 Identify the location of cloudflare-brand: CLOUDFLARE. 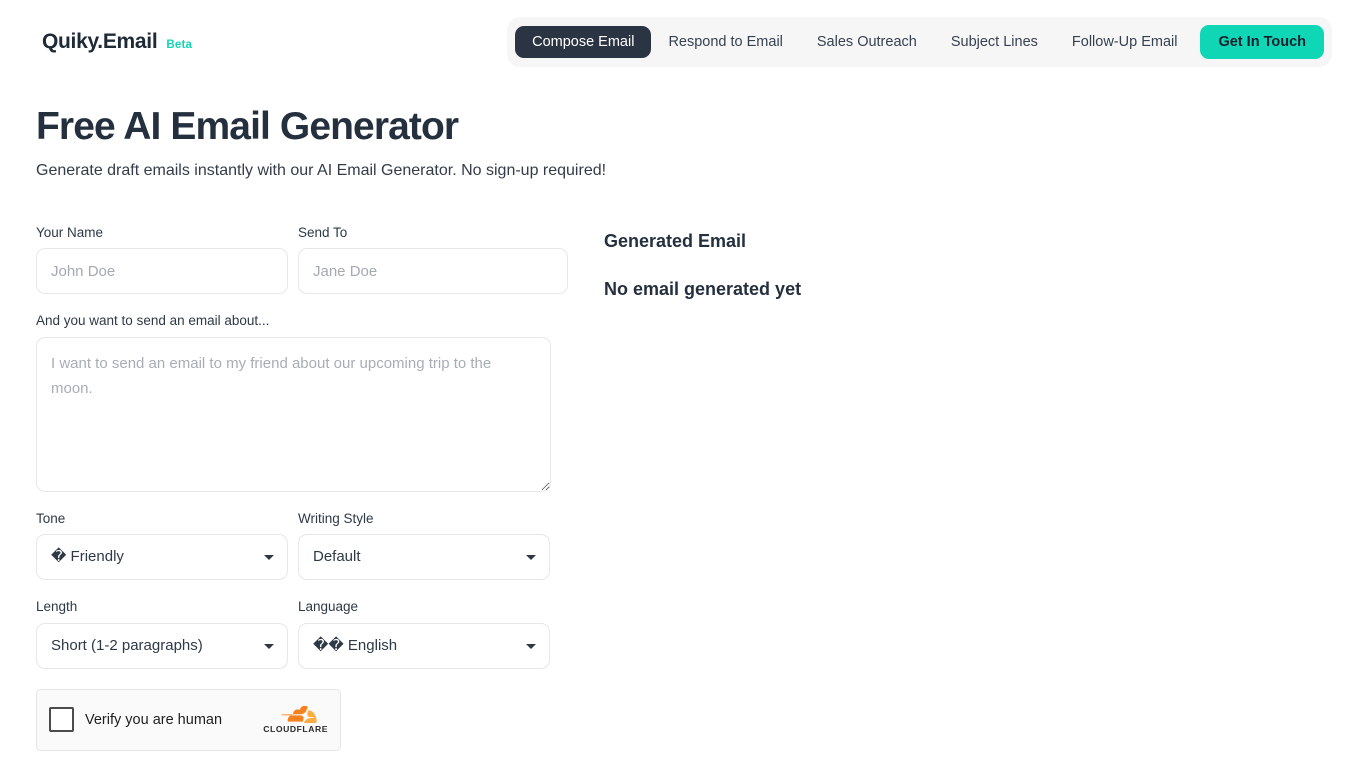
(295, 719).